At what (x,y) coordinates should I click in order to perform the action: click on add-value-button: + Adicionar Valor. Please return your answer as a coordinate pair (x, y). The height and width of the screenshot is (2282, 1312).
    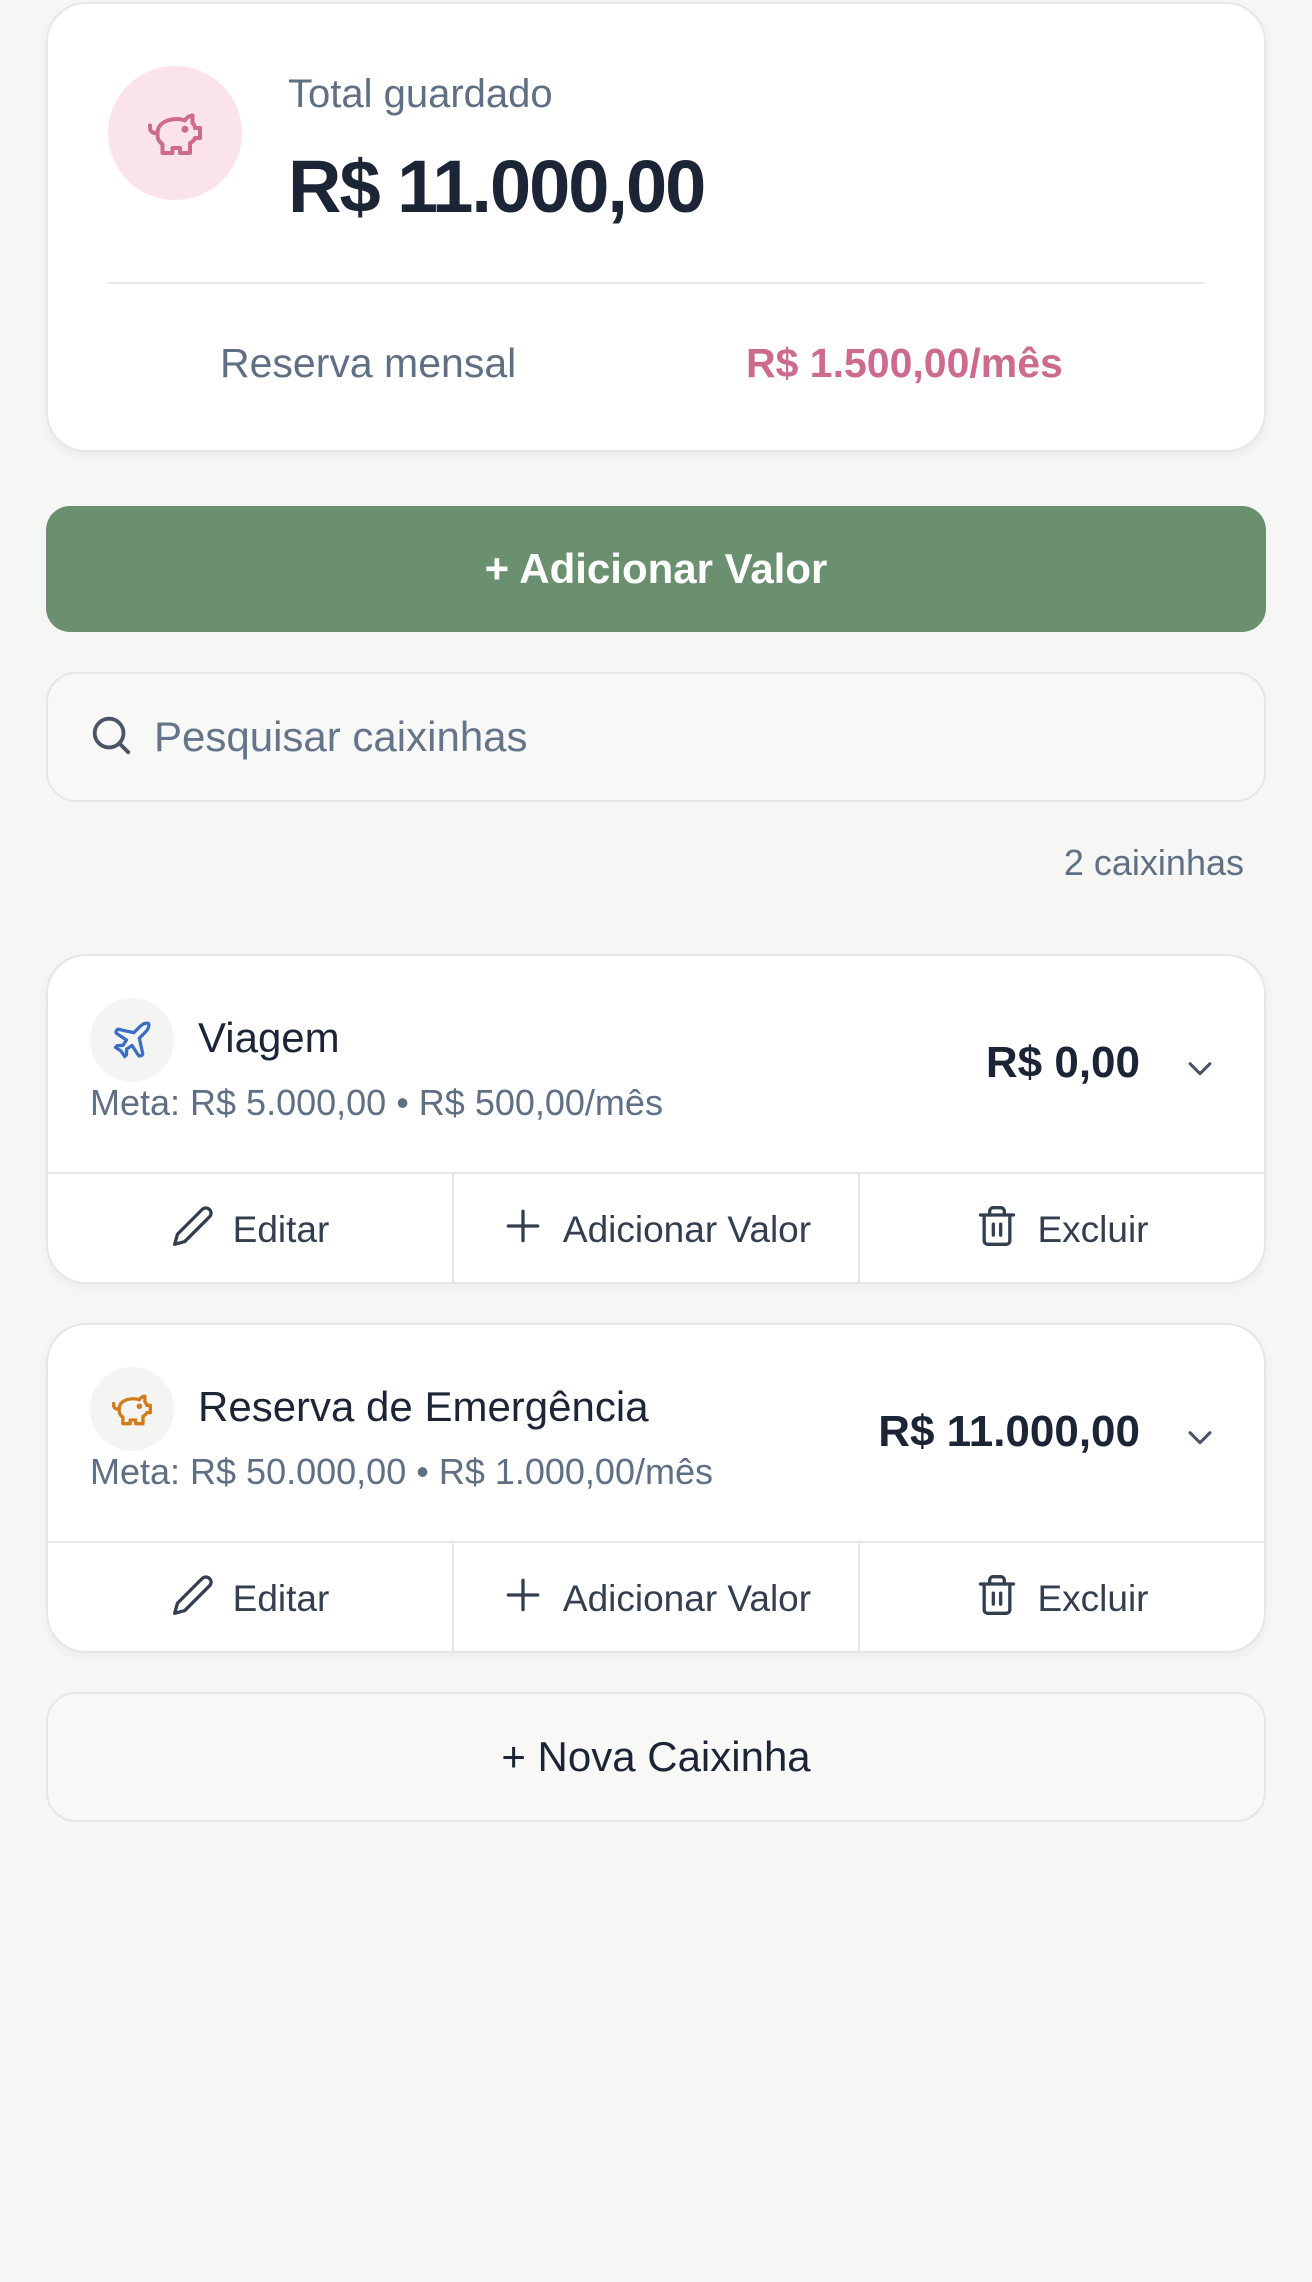
    Looking at the image, I should click on (656, 569).